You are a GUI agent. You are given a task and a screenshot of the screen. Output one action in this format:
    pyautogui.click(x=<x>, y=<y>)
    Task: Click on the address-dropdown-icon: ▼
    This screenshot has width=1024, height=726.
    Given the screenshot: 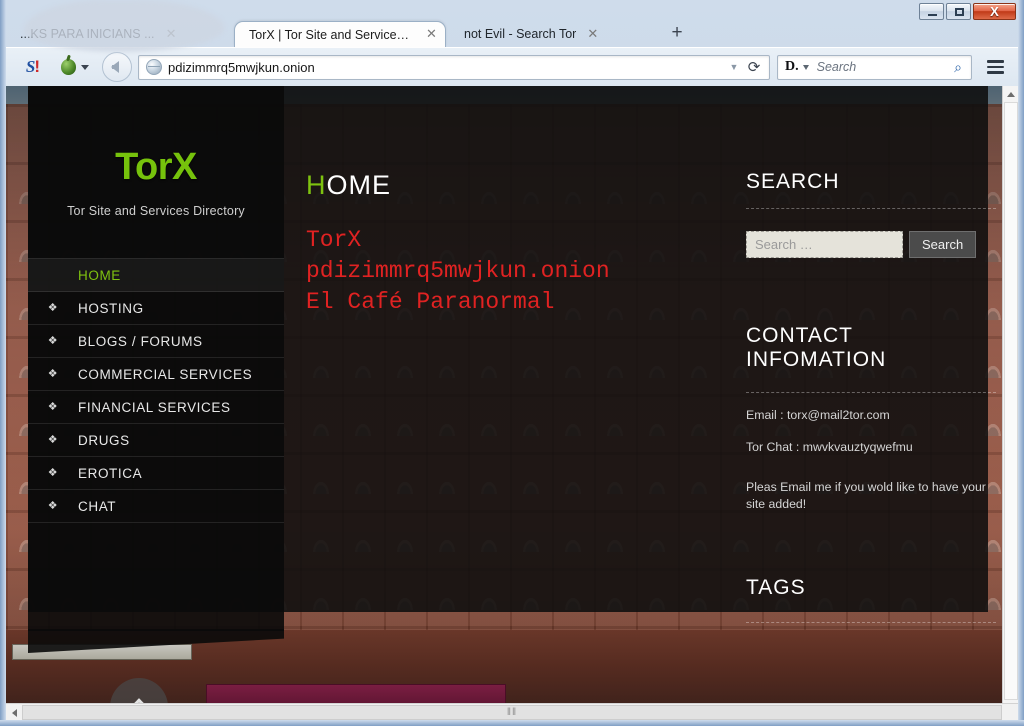 What is the action you would take?
    pyautogui.click(x=734, y=67)
    